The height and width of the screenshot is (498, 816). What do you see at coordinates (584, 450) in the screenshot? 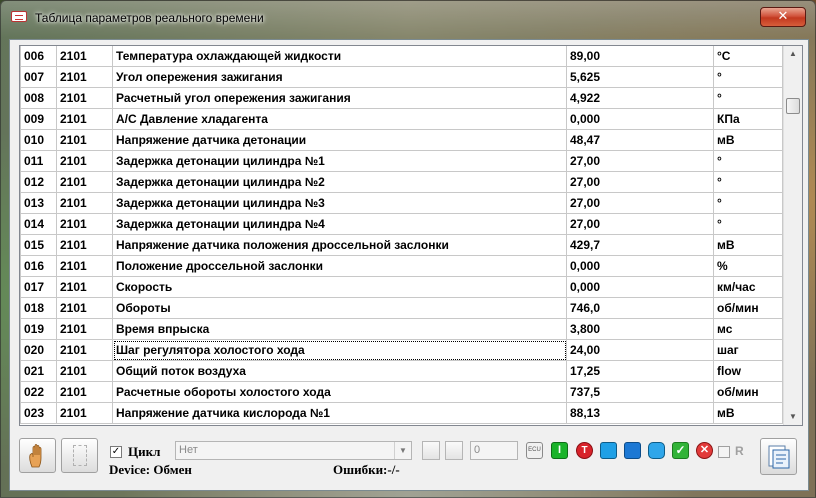
I see `test-icon: T` at bounding box center [584, 450].